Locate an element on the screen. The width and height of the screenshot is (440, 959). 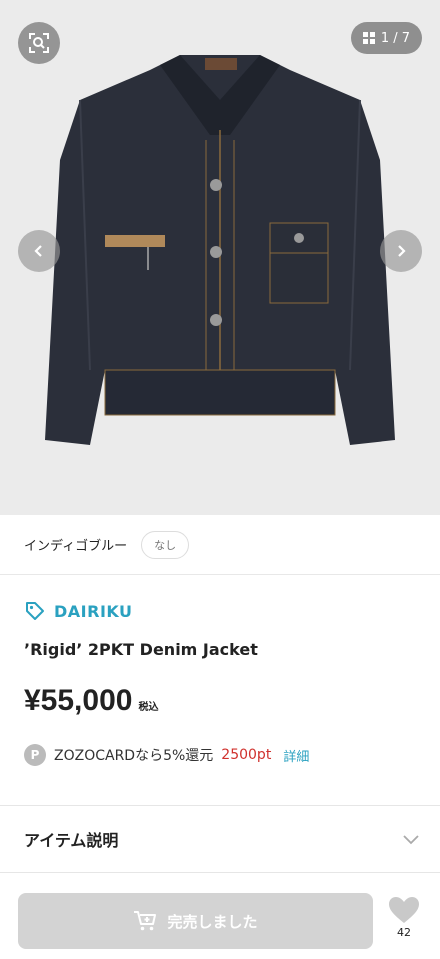
sold-out-label: 完売しました is located at coordinates (212, 921).